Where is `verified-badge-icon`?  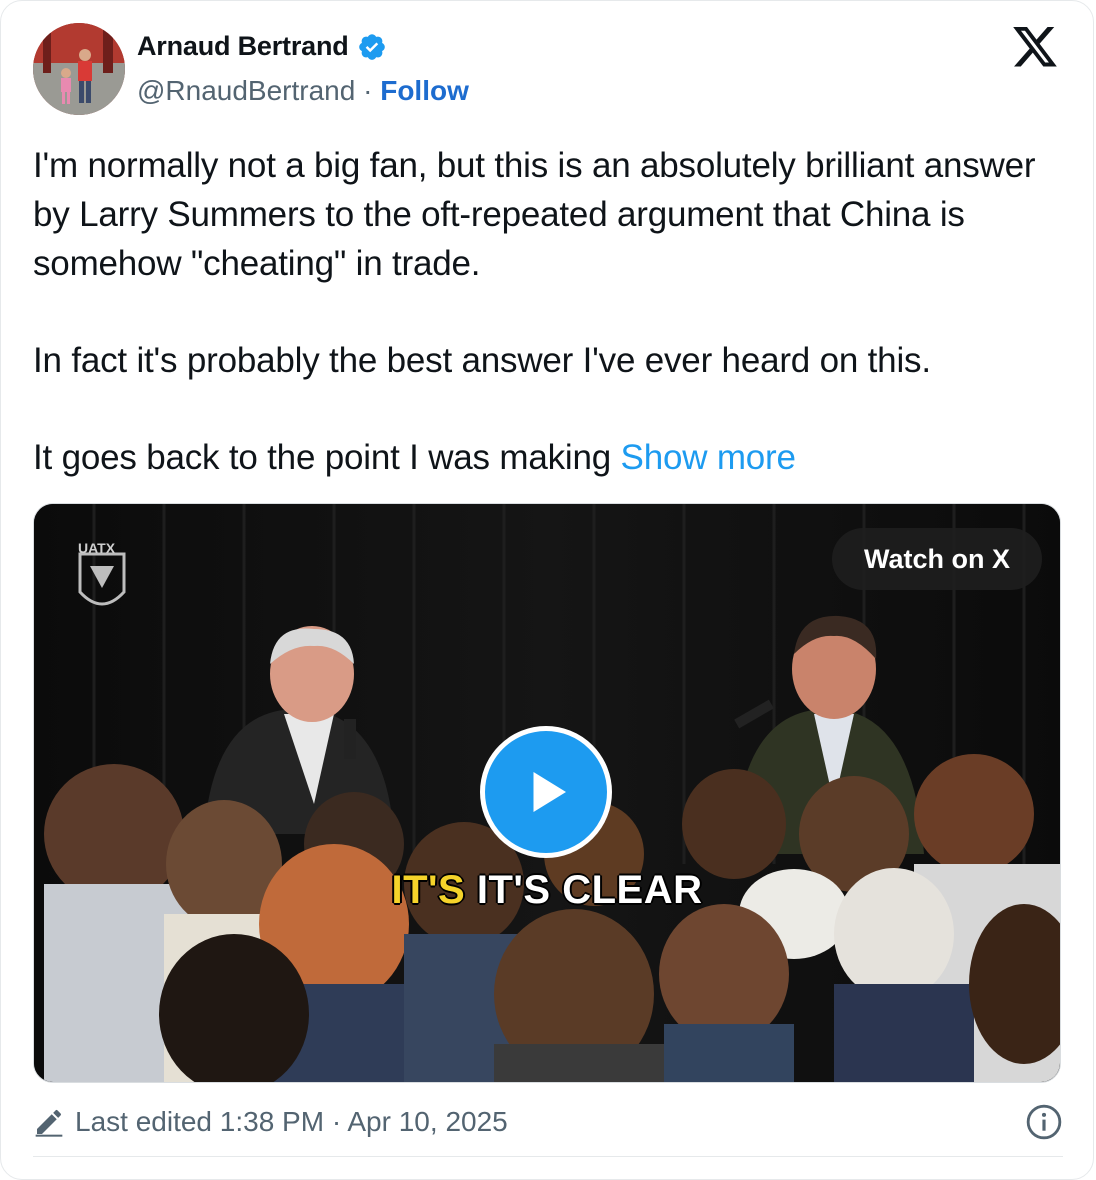
verified-badge-icon is located at coordinates (372, 47).